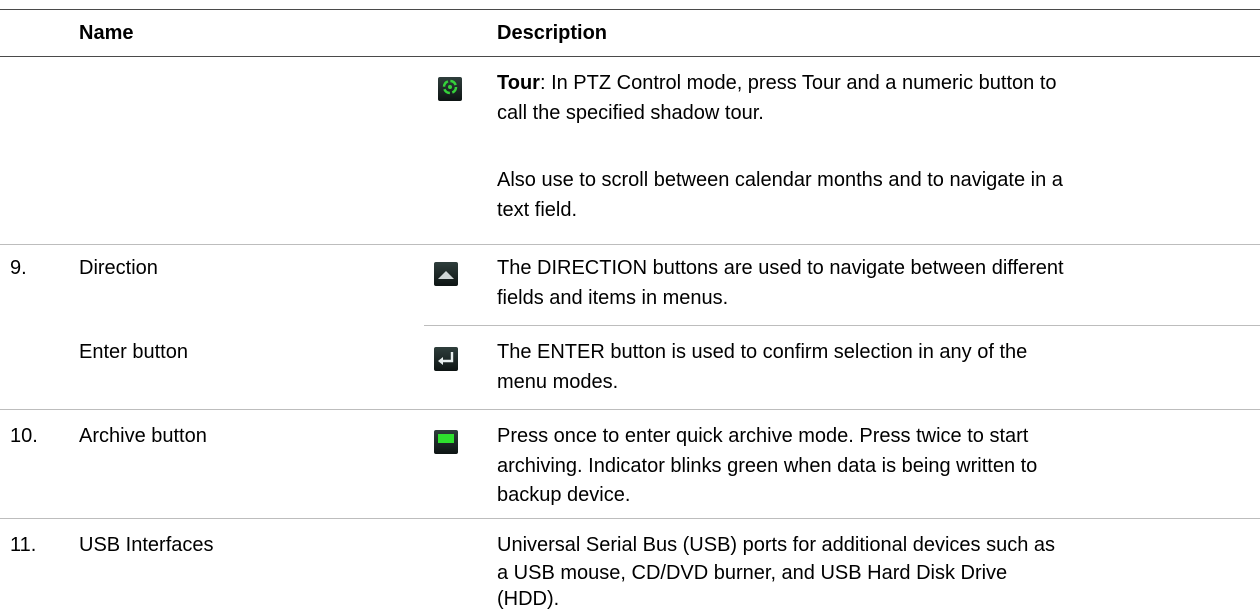 The image size is (1260, 613). Describe the element at coordinates (630, 56) in the screenshot. I see `header-rule` at that location.